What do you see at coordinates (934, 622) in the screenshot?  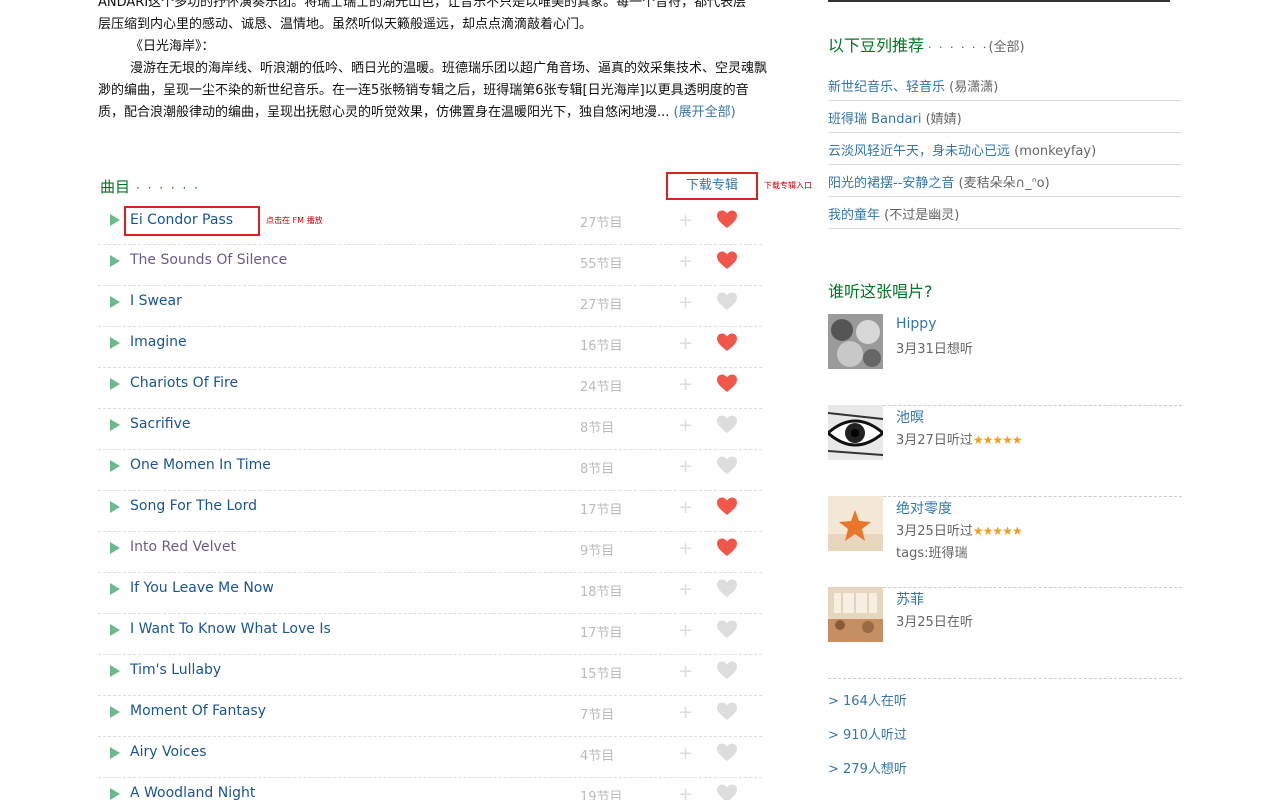 I see `listener-status-text: 3月25日在听` at bounding box center [934, 622].